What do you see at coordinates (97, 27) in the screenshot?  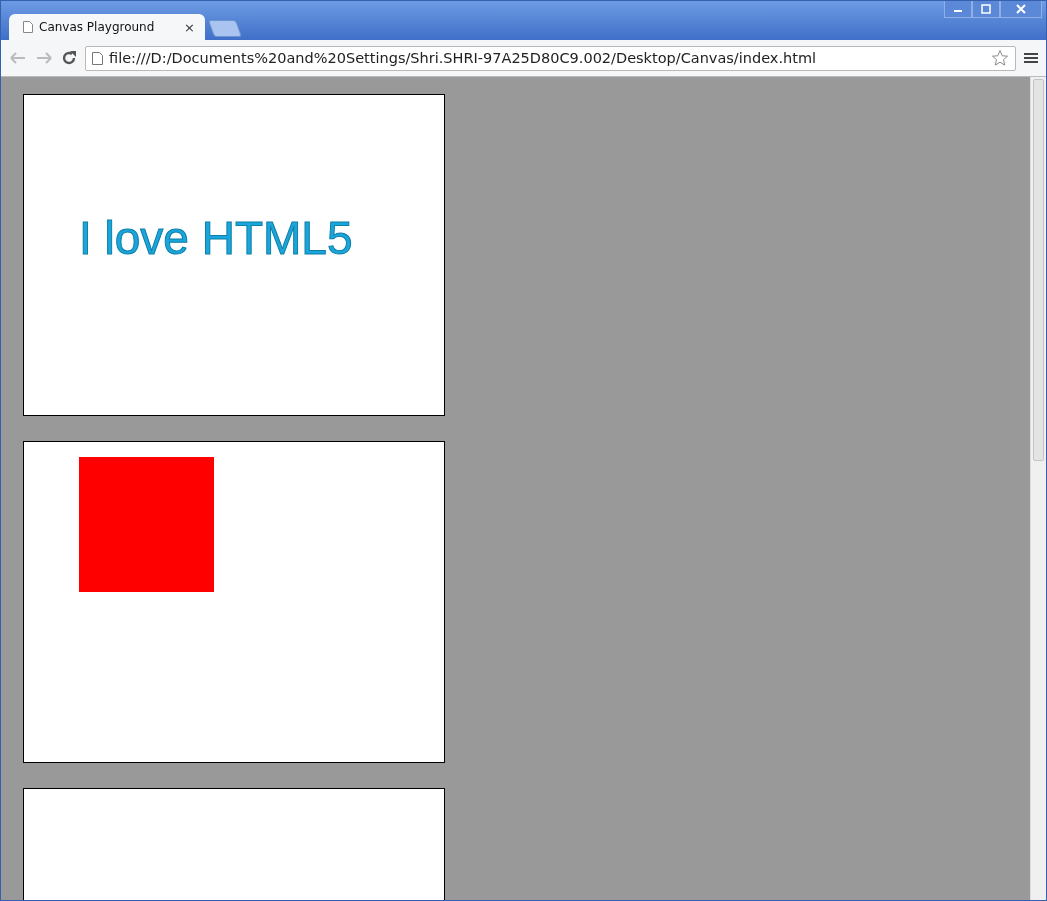 I see `tab-title: Canvas Playground` at bounding box center [97, 27].